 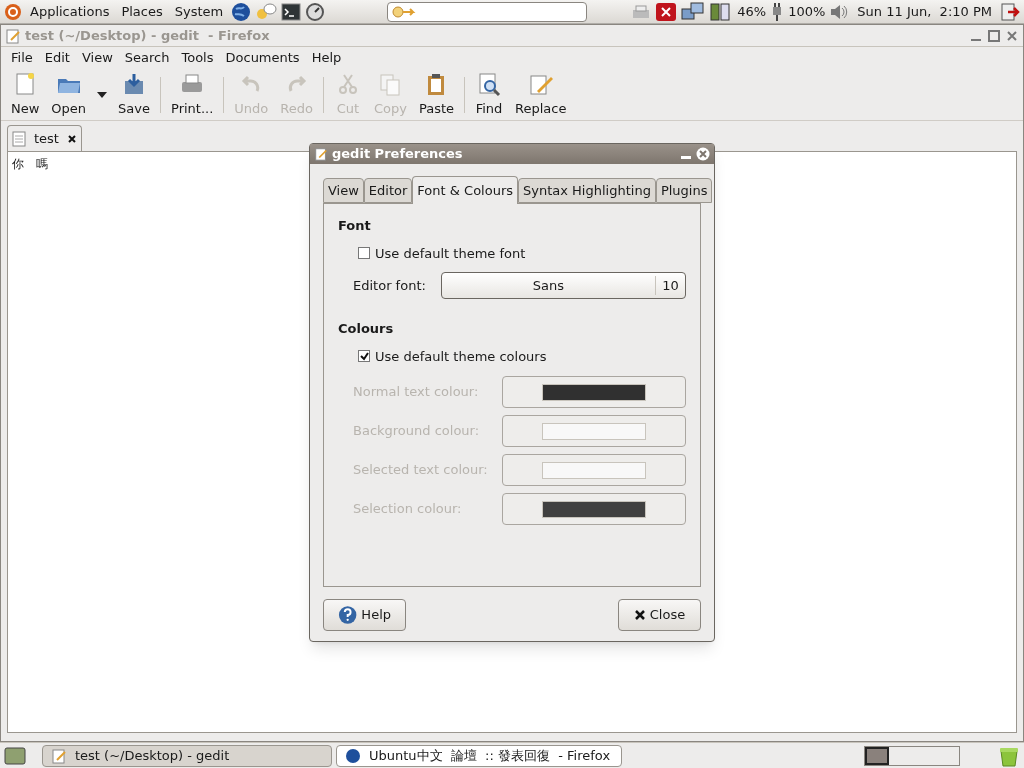 I want to click on menu-item: View, so click(x=97, y=58).